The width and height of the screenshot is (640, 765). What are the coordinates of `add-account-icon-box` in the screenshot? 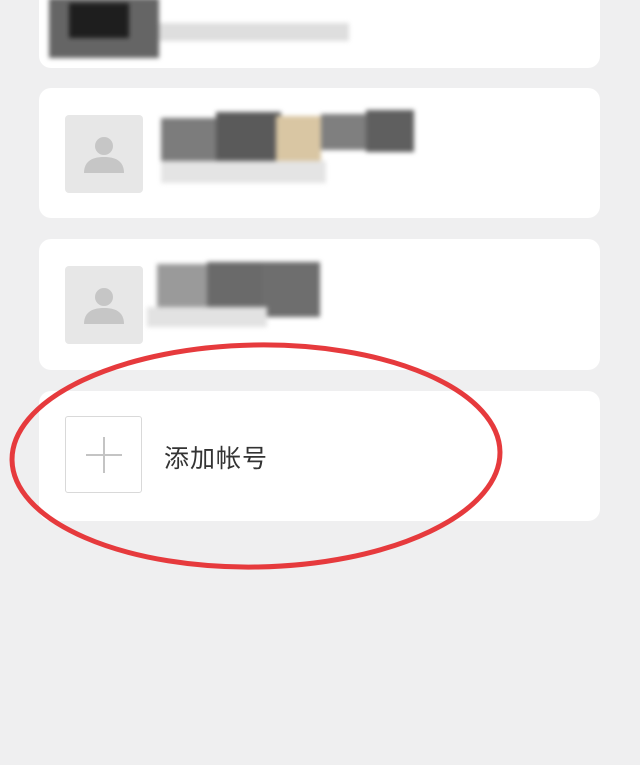 It's located at (103, 454).